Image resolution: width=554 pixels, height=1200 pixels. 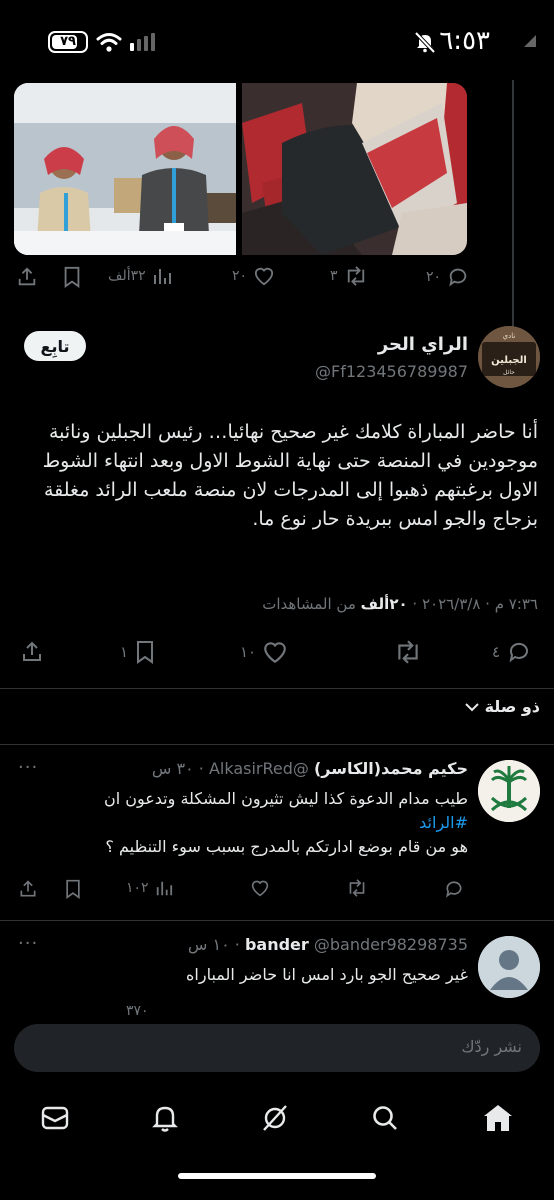 I want to click on reply-time: ١٠ س, so click(x=208, y=944).